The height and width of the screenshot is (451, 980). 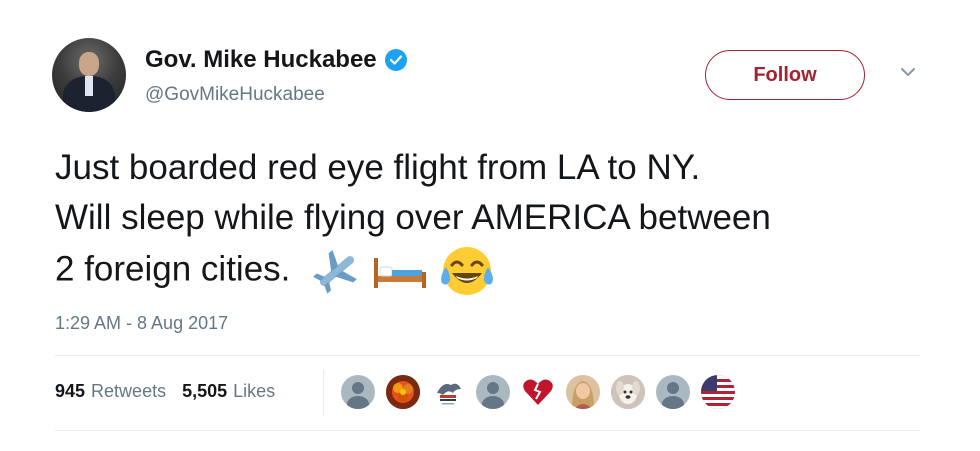 What do you see at coordinates (395, 60) in the screenshot?
I see `verified-badge-icon` at bounding box center [395, 60].